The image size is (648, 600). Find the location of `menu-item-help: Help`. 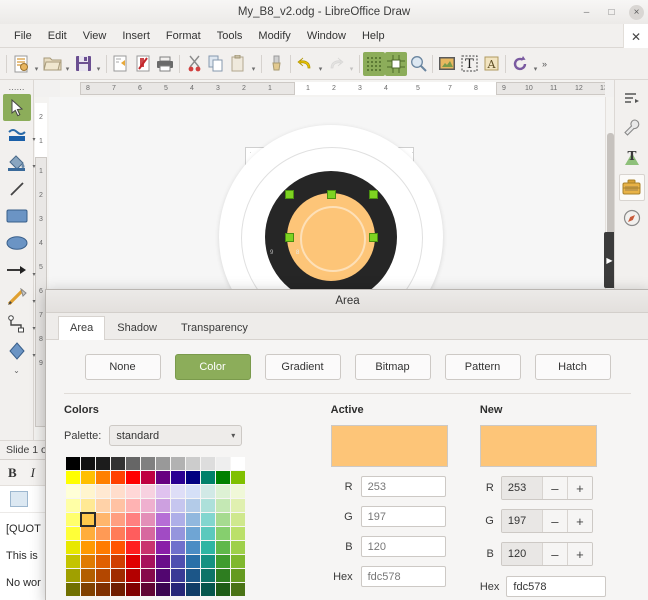

menu-item-help: Help is located at coordinates (373, 36).